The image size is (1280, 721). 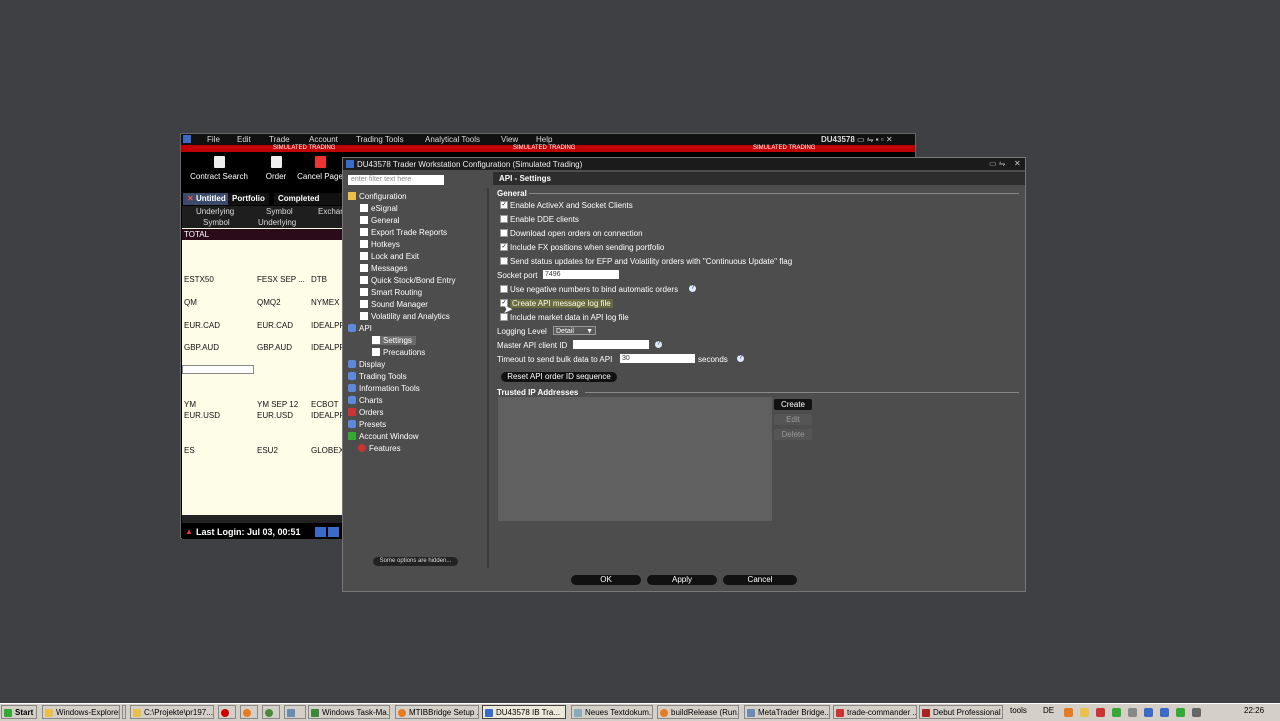 What do you see at coordinates (323, 139) in the screenshot?
I see `menu-account: Account` at bounding box center [323, 139].